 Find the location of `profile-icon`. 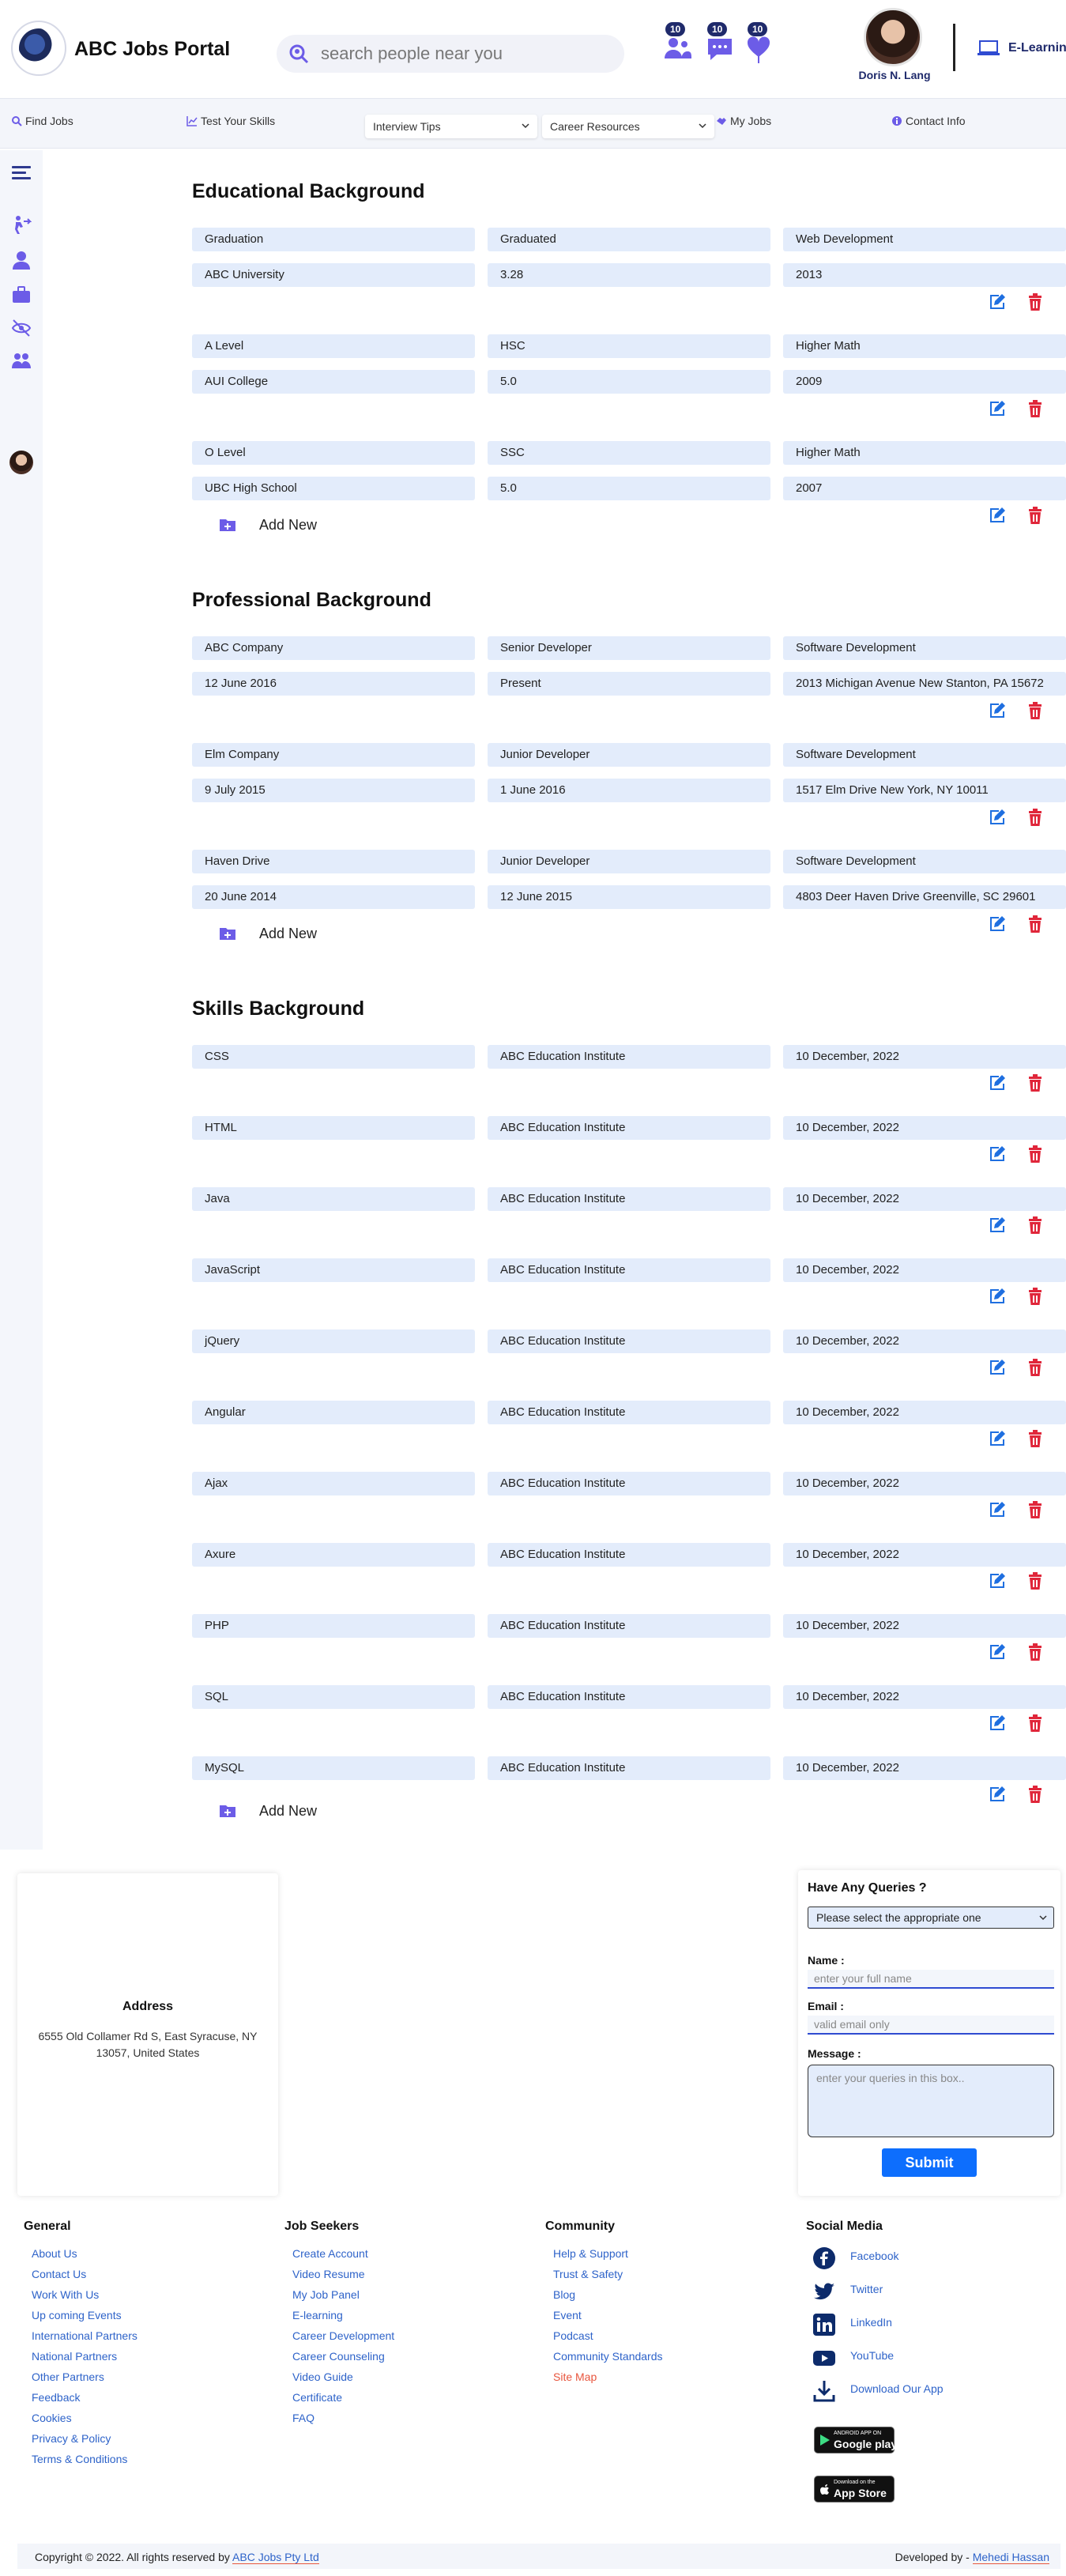

profile-icon is located at coordinates (21, 260).